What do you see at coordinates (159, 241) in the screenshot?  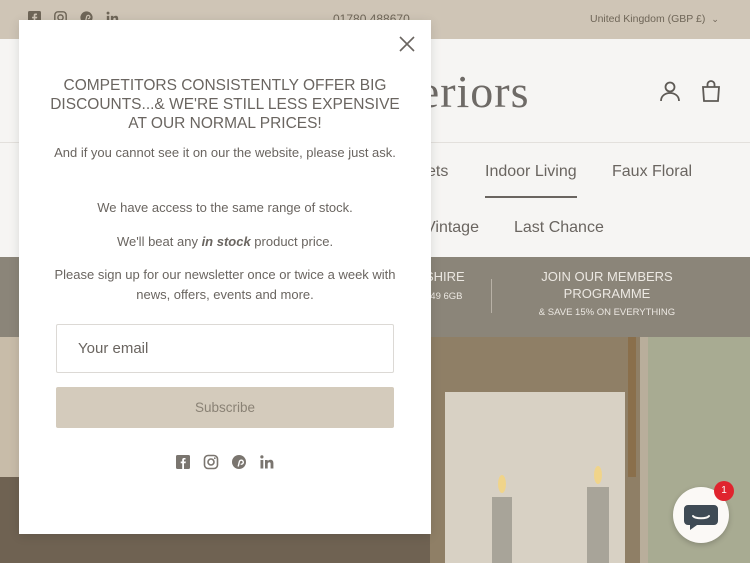 I see `beat-text-before: We'll beat any` at bounding box center [159, 241].